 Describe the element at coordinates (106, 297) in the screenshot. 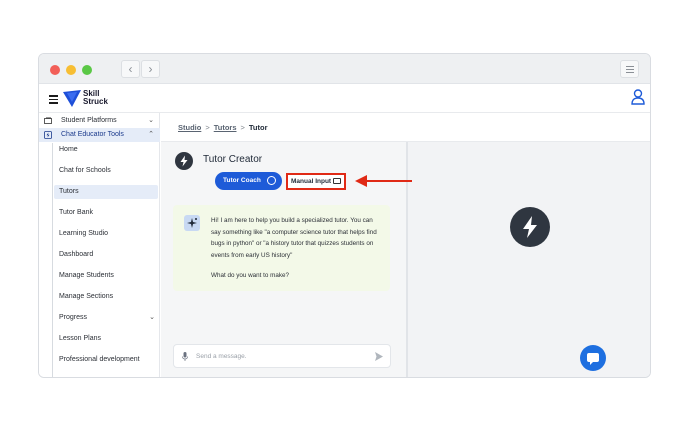

I see `sidebar-item-manage-sections: Manage Sections` at that location.